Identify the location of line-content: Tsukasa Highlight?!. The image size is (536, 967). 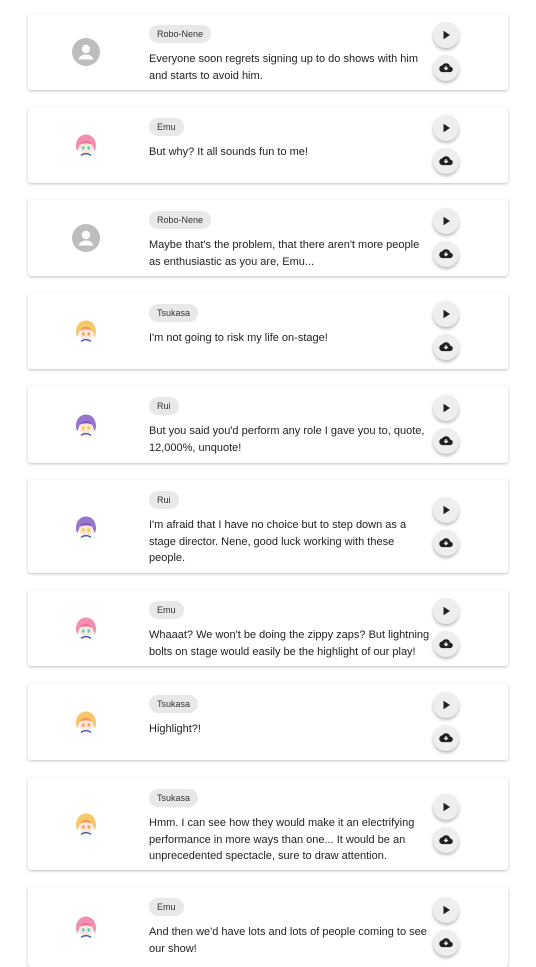
(289, 716).